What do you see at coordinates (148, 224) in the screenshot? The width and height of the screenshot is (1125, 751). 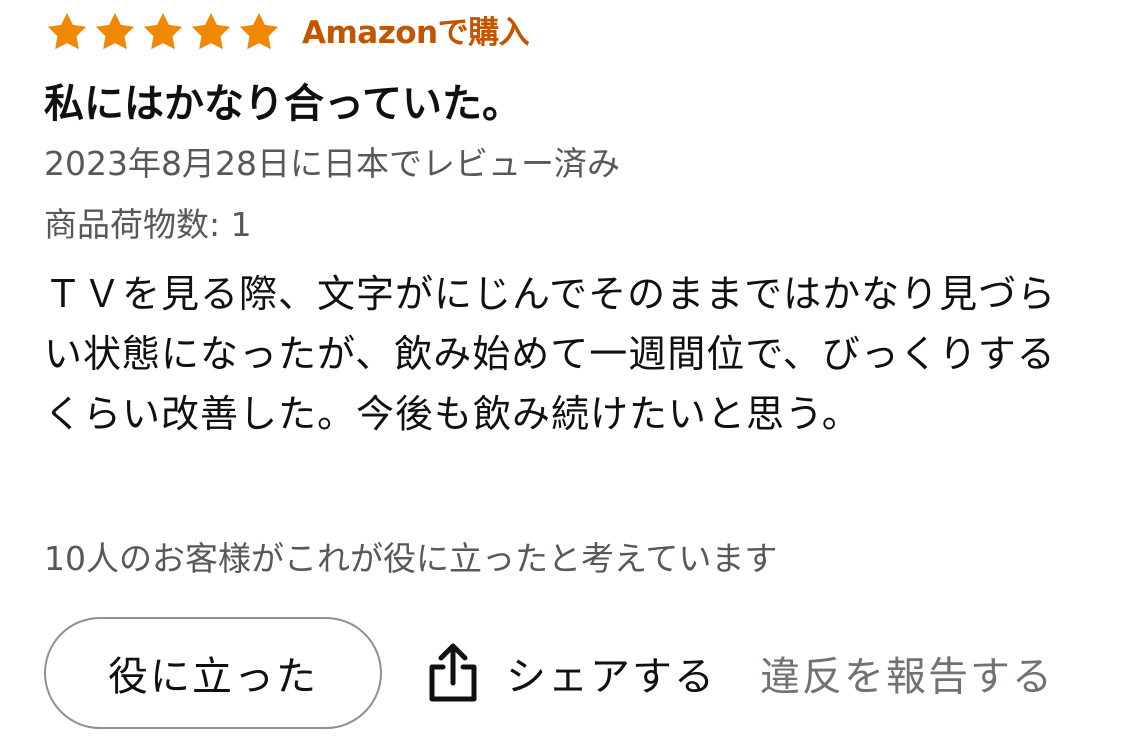 I see `item-count: 商品荷物数: 1` at bounding box center [148, 224].